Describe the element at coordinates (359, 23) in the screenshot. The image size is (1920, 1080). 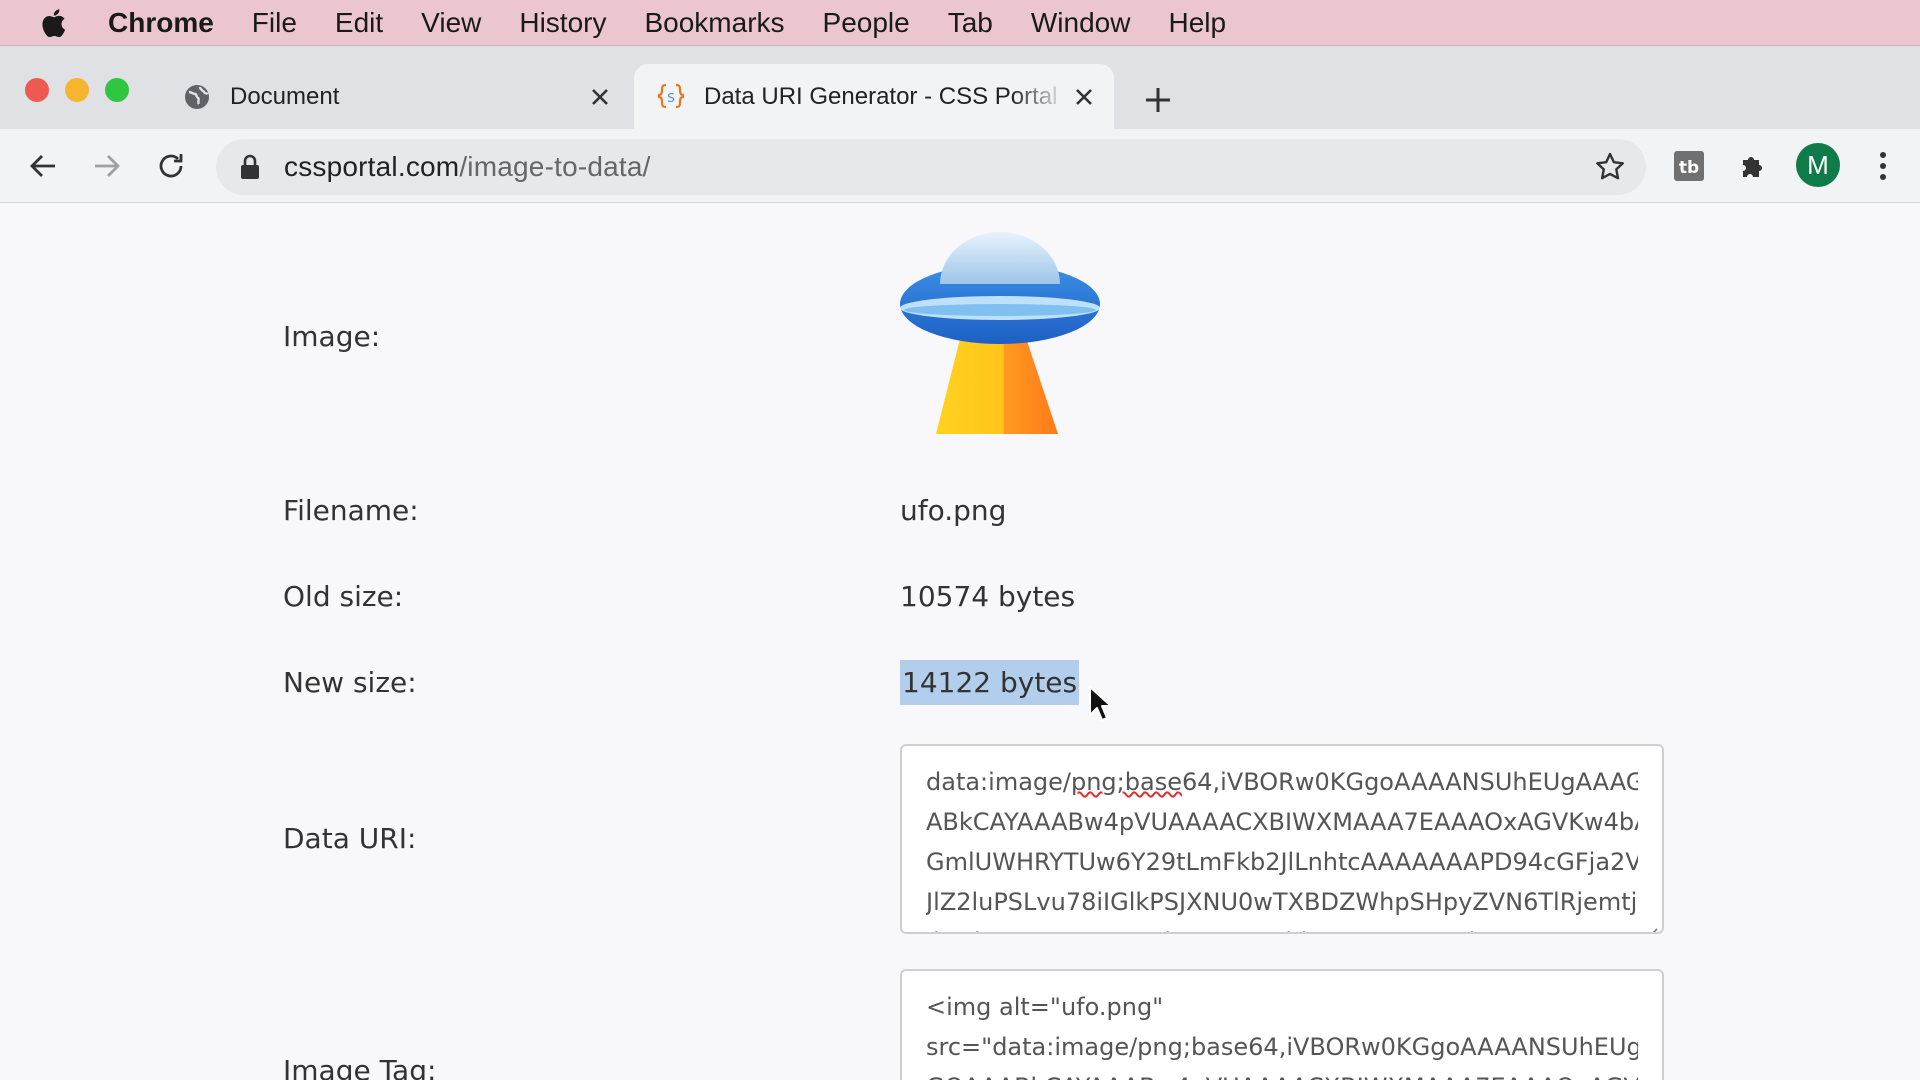
I see `menu-edit: Edit` at that location.